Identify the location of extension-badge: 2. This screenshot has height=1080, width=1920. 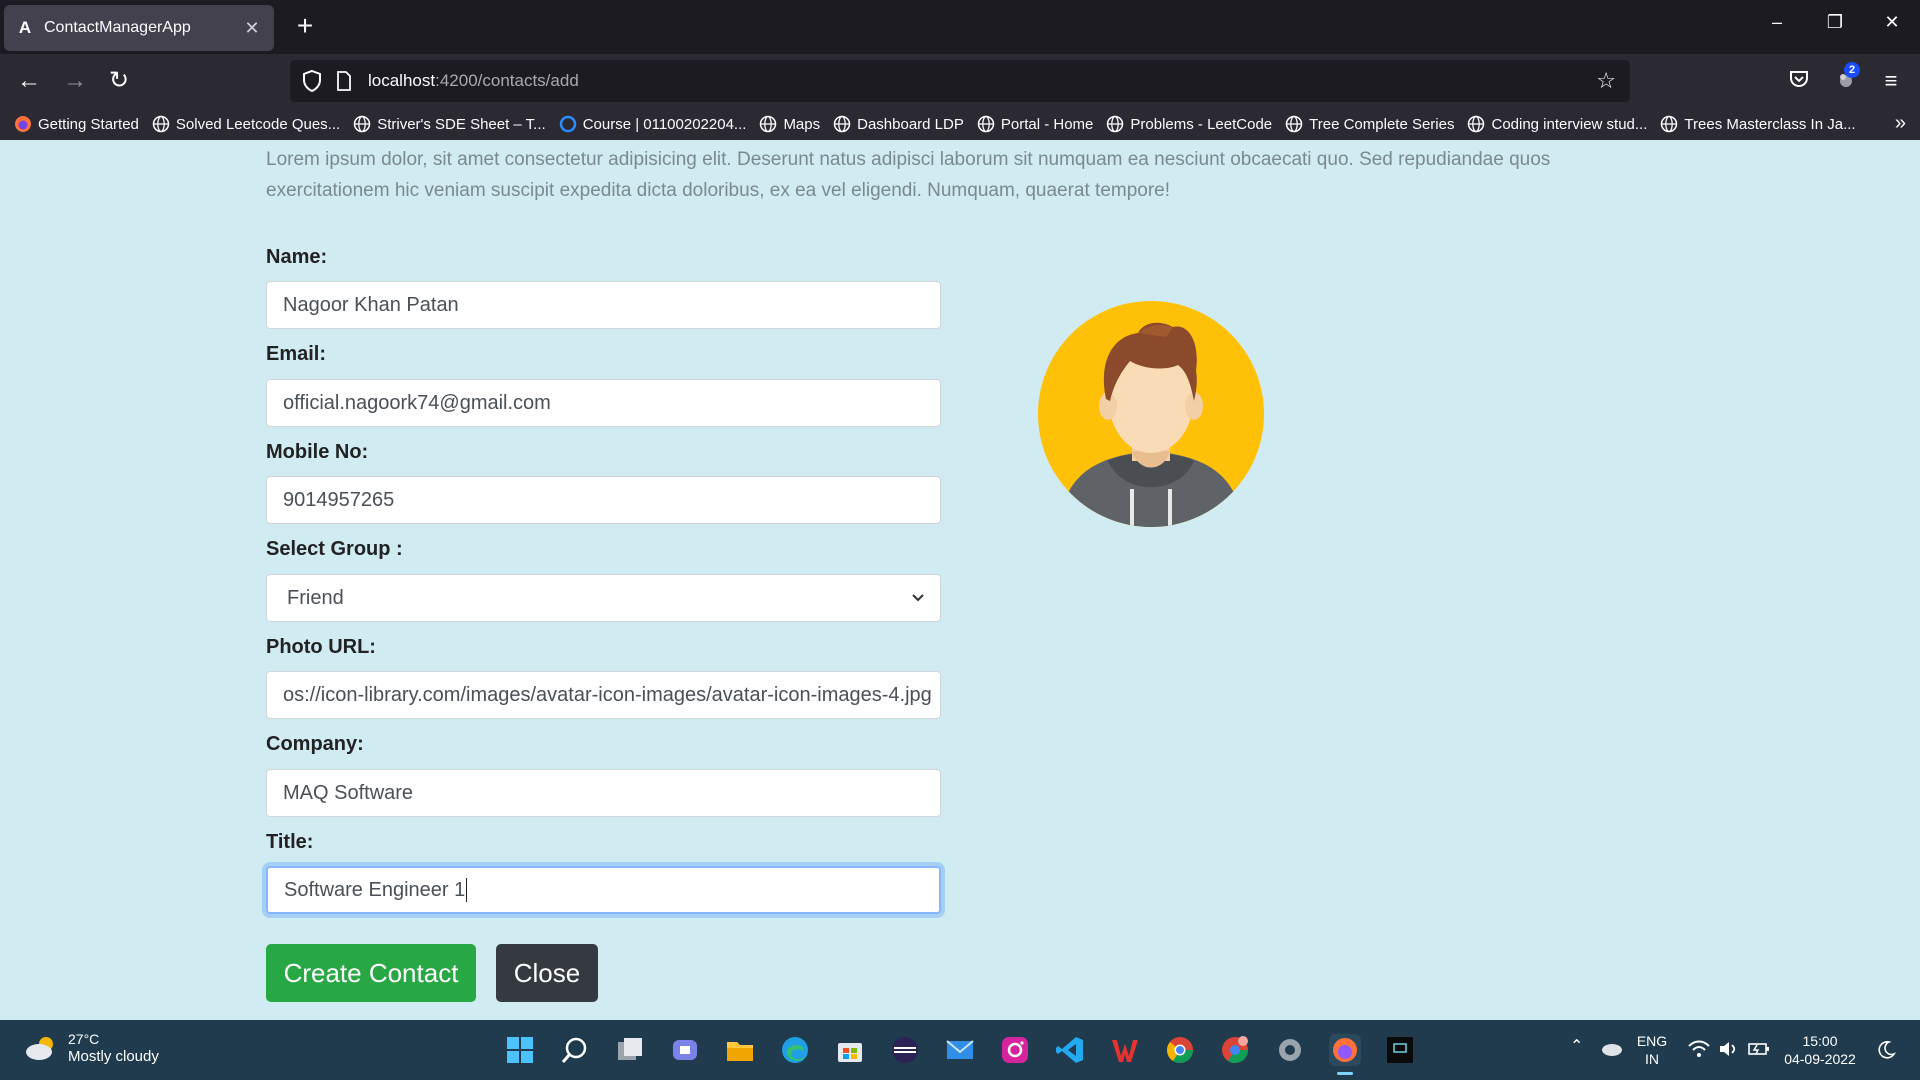
(1852, 70).